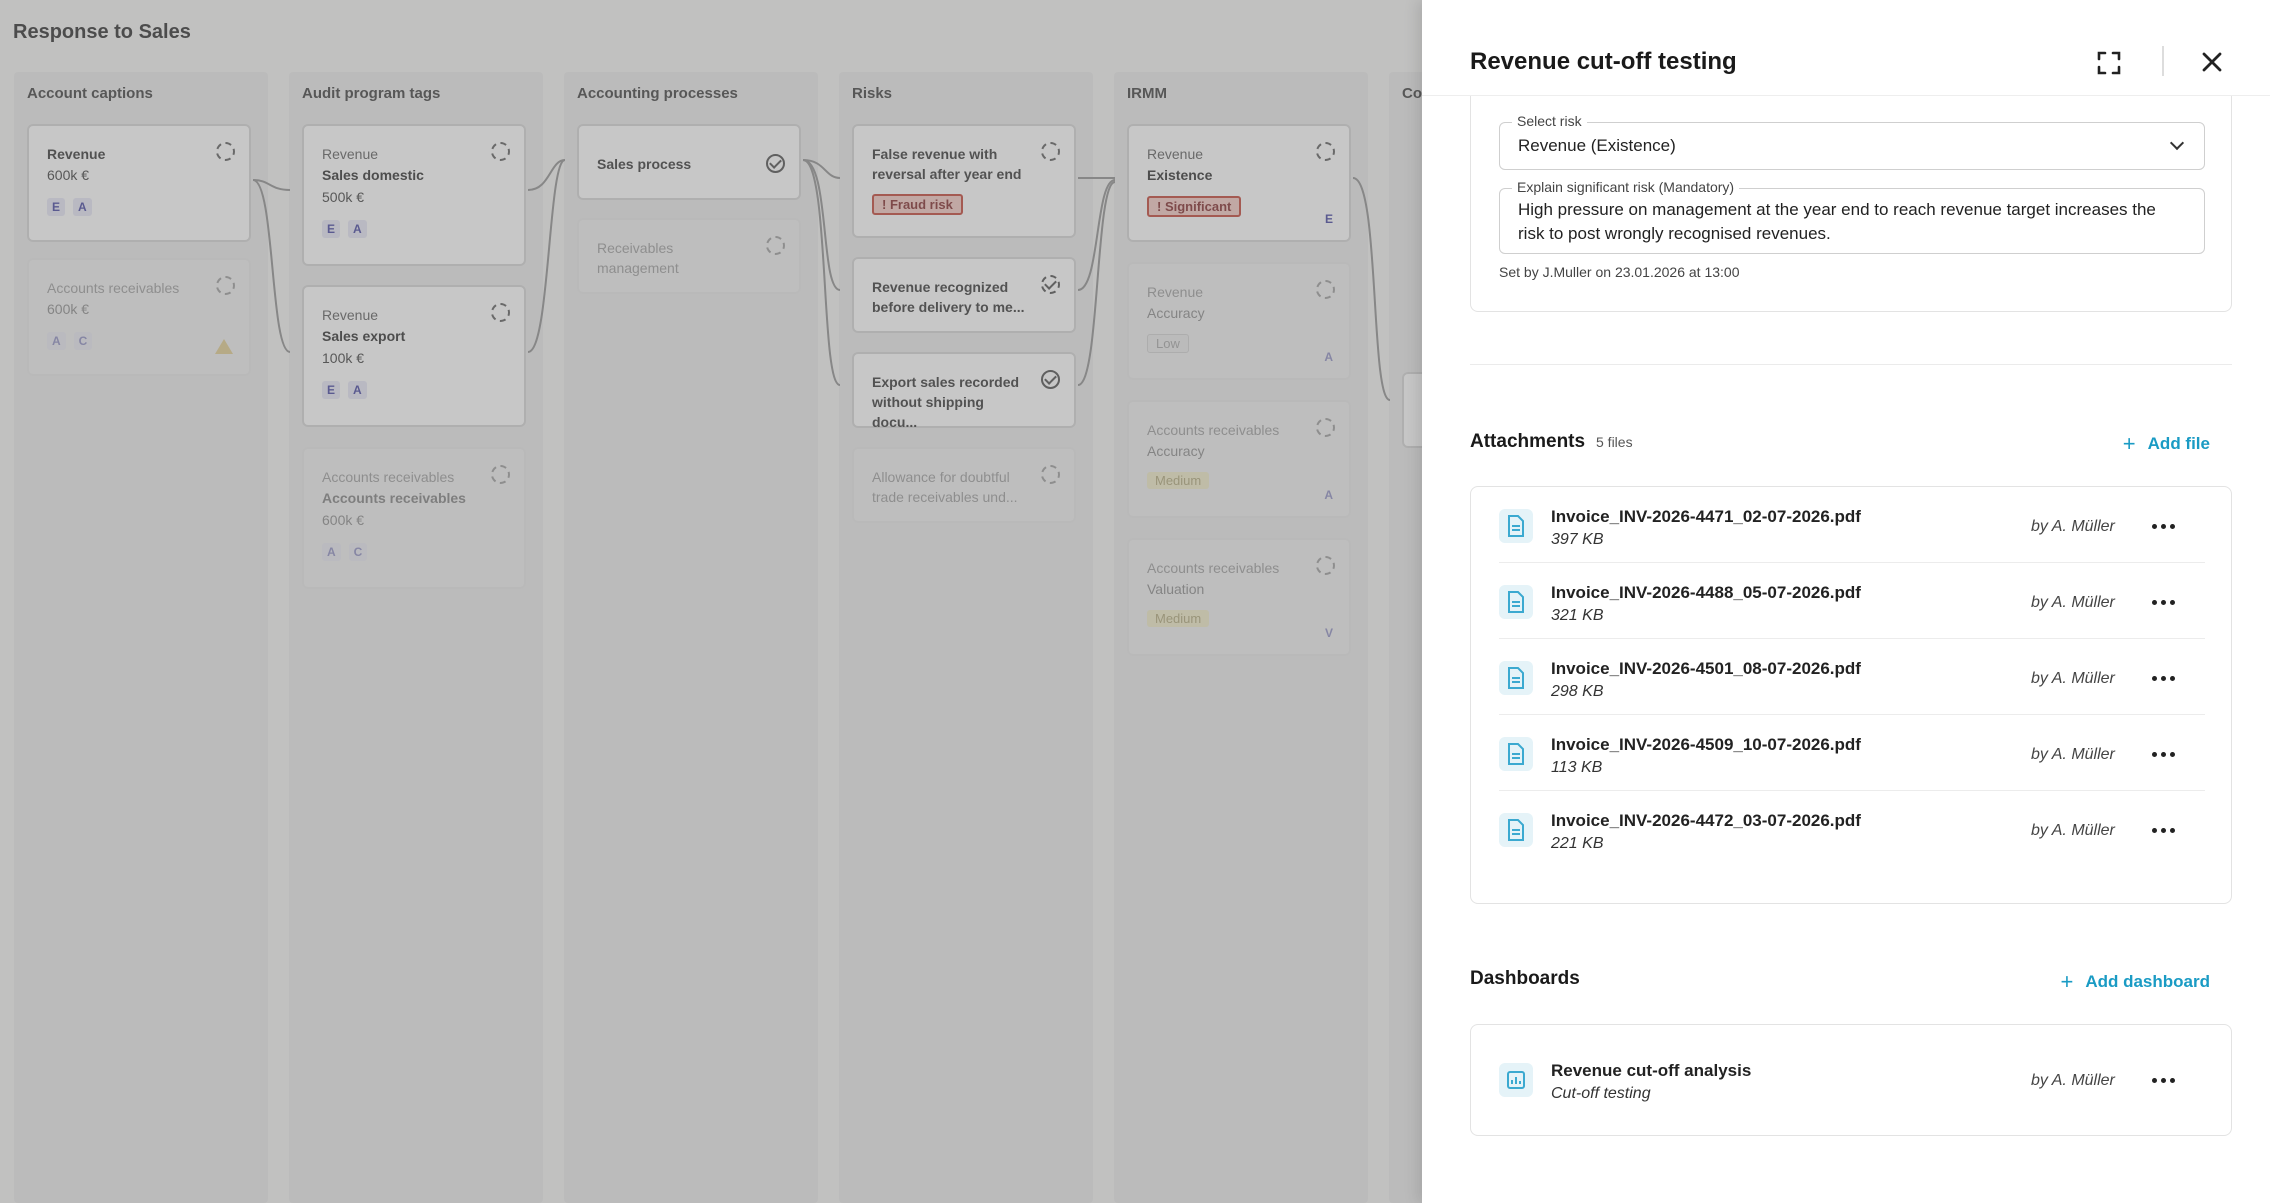  I want to click on add-file-button: + Add file, so click(2166, 442).